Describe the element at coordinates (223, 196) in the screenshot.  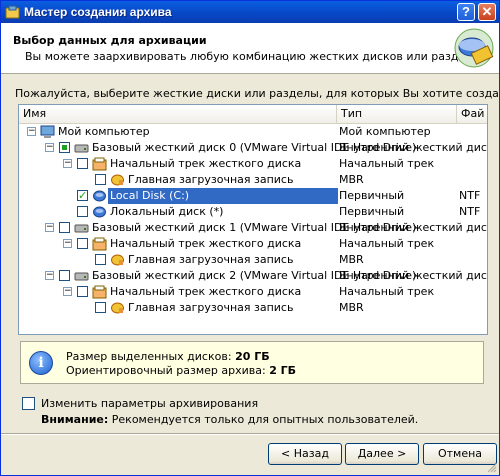
I see `row-name: Local Disk (C:)` at that location.